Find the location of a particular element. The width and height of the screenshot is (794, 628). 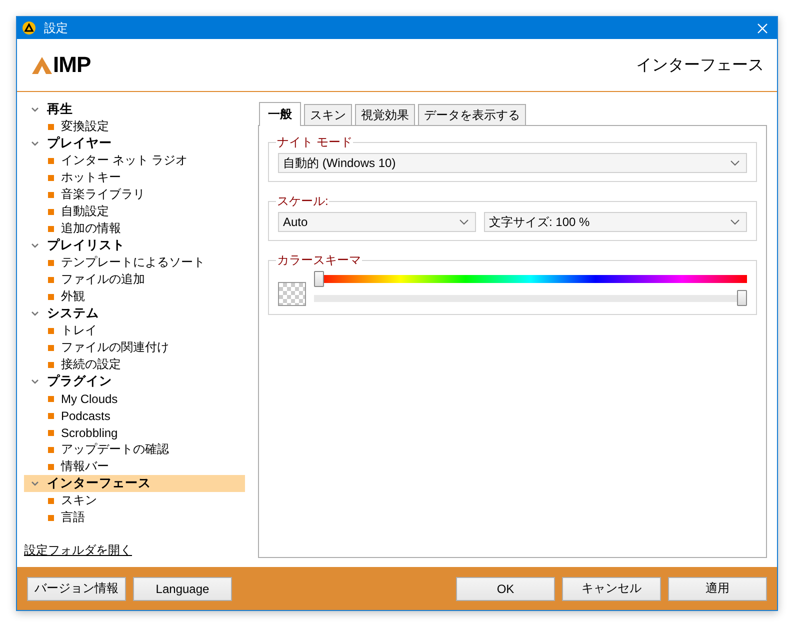

tree-item: 自動設定 is located at coordinates (134, 211).